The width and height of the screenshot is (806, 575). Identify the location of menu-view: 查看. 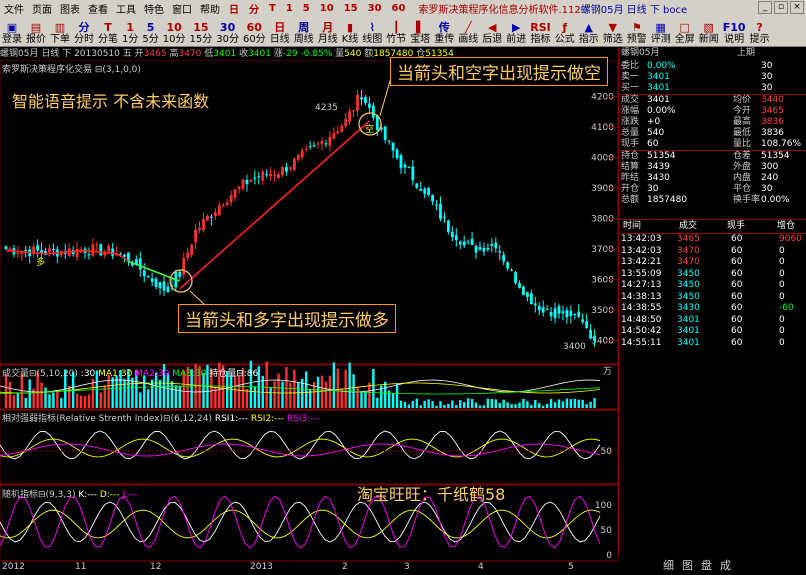
(98, 8).